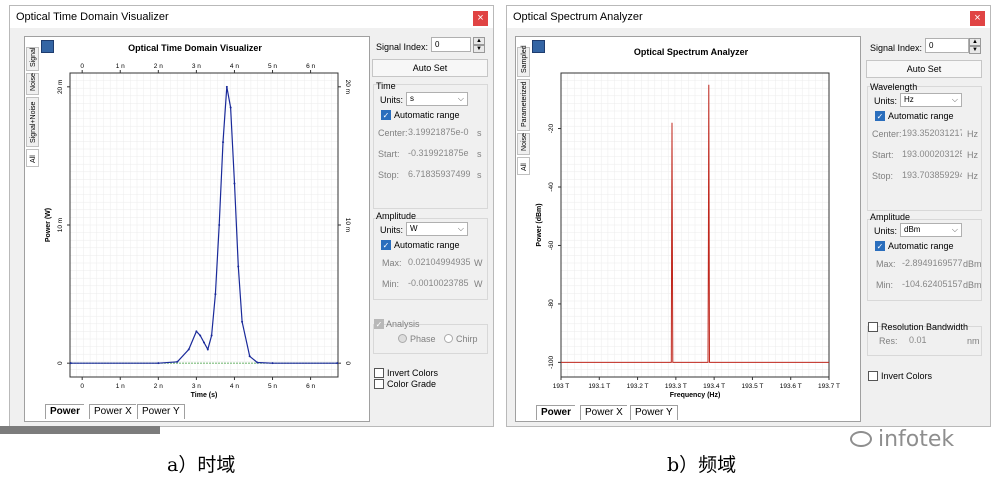 The image size is (998, 482). I want to click on start-unit: Hz, so click(972, 155).